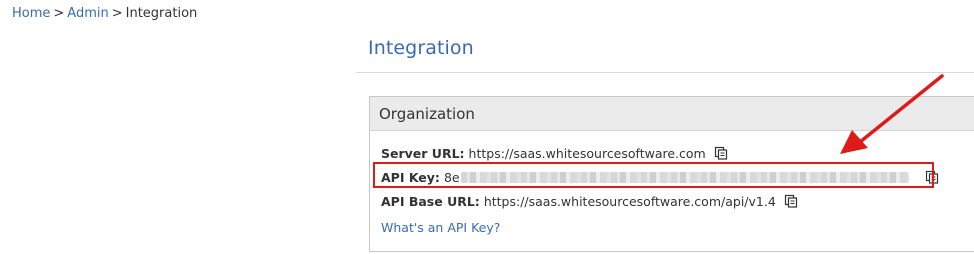  Describe the element at coordinates (31, 13) in the screenshot. I see `breadcrumb-home-link: Home` at that location.